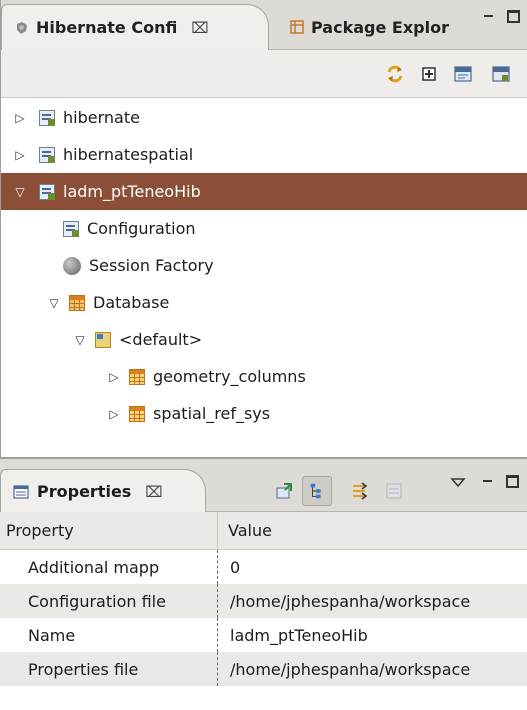  Describe the element at coordinates (77, 302) in the screenshot. I see `database-icon` at that location.